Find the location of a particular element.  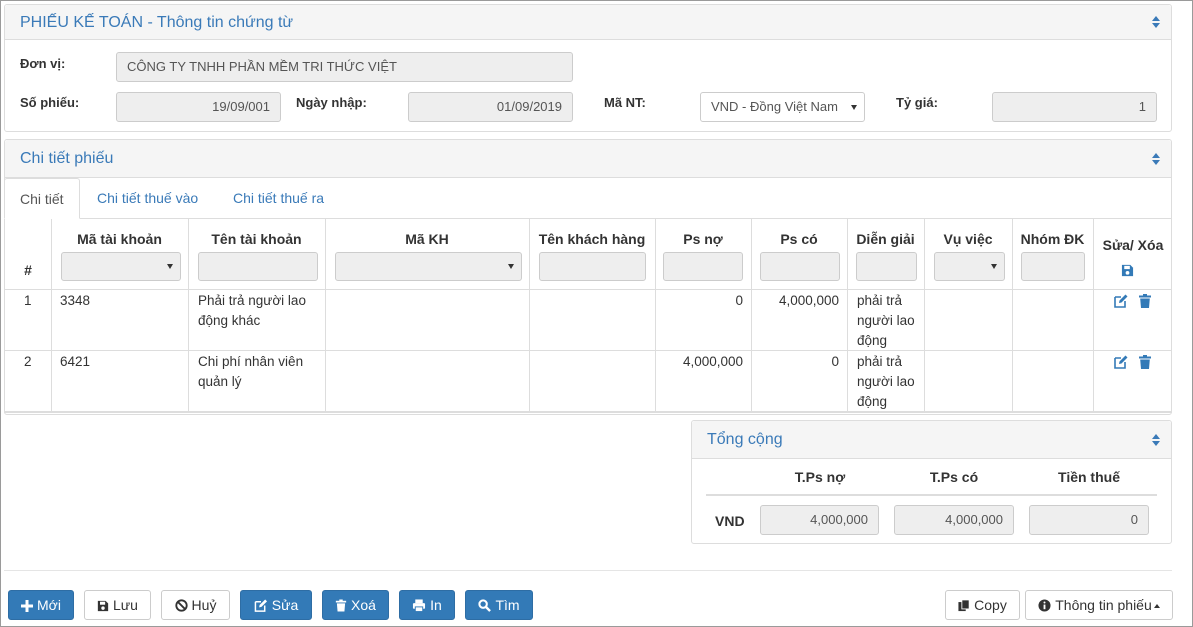

cancel-button: Huỷ is located at coordinates (195, 605).